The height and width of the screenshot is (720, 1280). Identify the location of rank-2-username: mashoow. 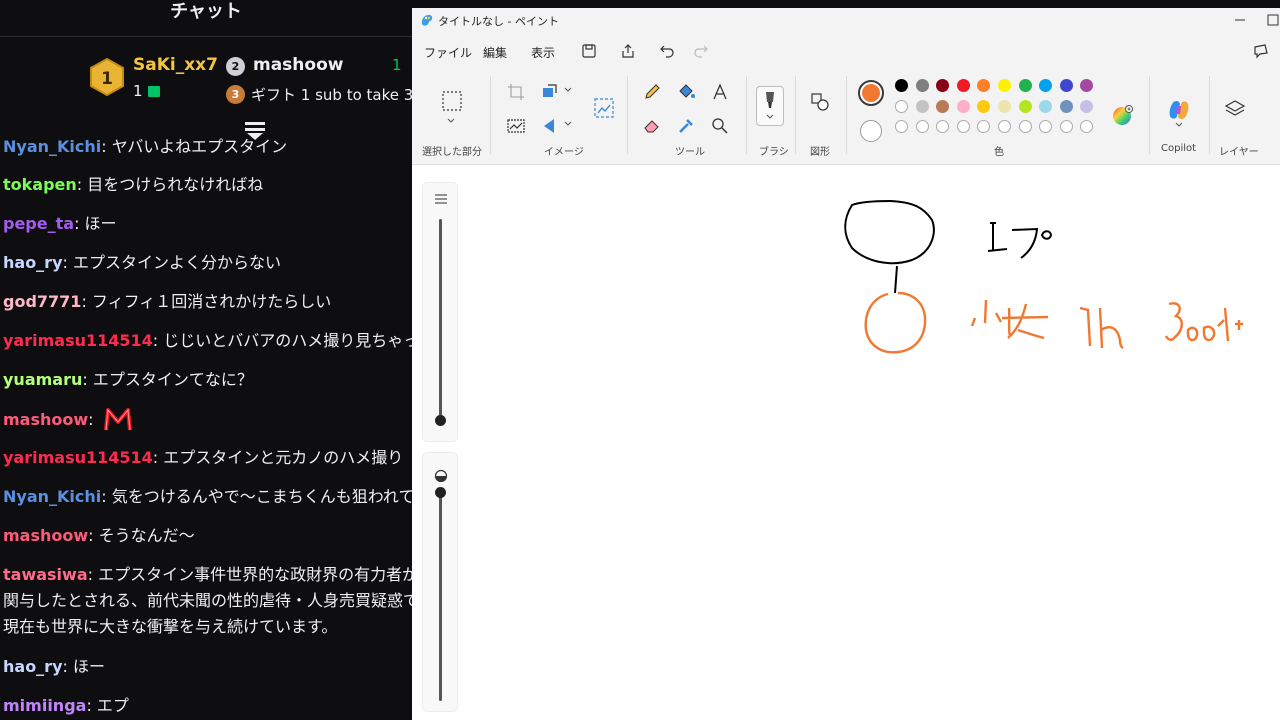
(298, 65).